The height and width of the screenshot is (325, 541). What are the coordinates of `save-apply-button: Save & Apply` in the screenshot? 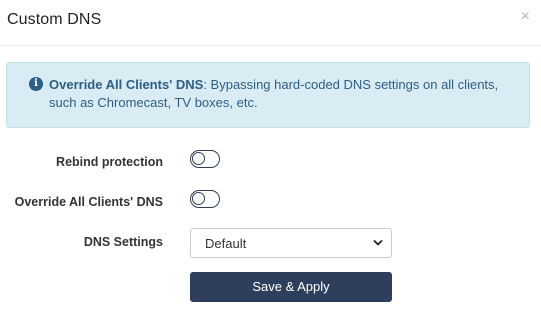 It's located at (291, 287).